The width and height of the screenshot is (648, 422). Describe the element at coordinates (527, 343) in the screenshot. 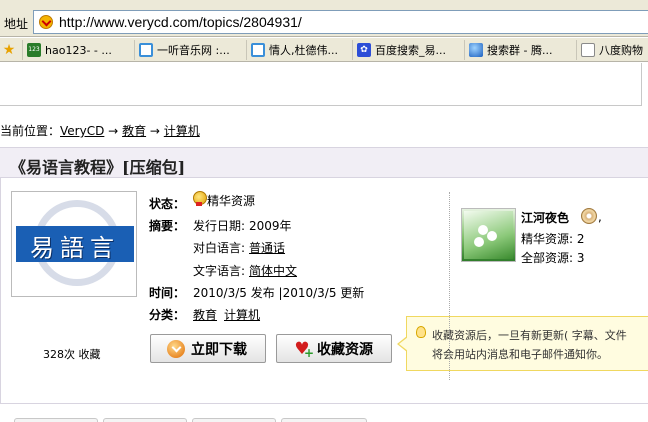

I see `collect-tooltip` at that location.